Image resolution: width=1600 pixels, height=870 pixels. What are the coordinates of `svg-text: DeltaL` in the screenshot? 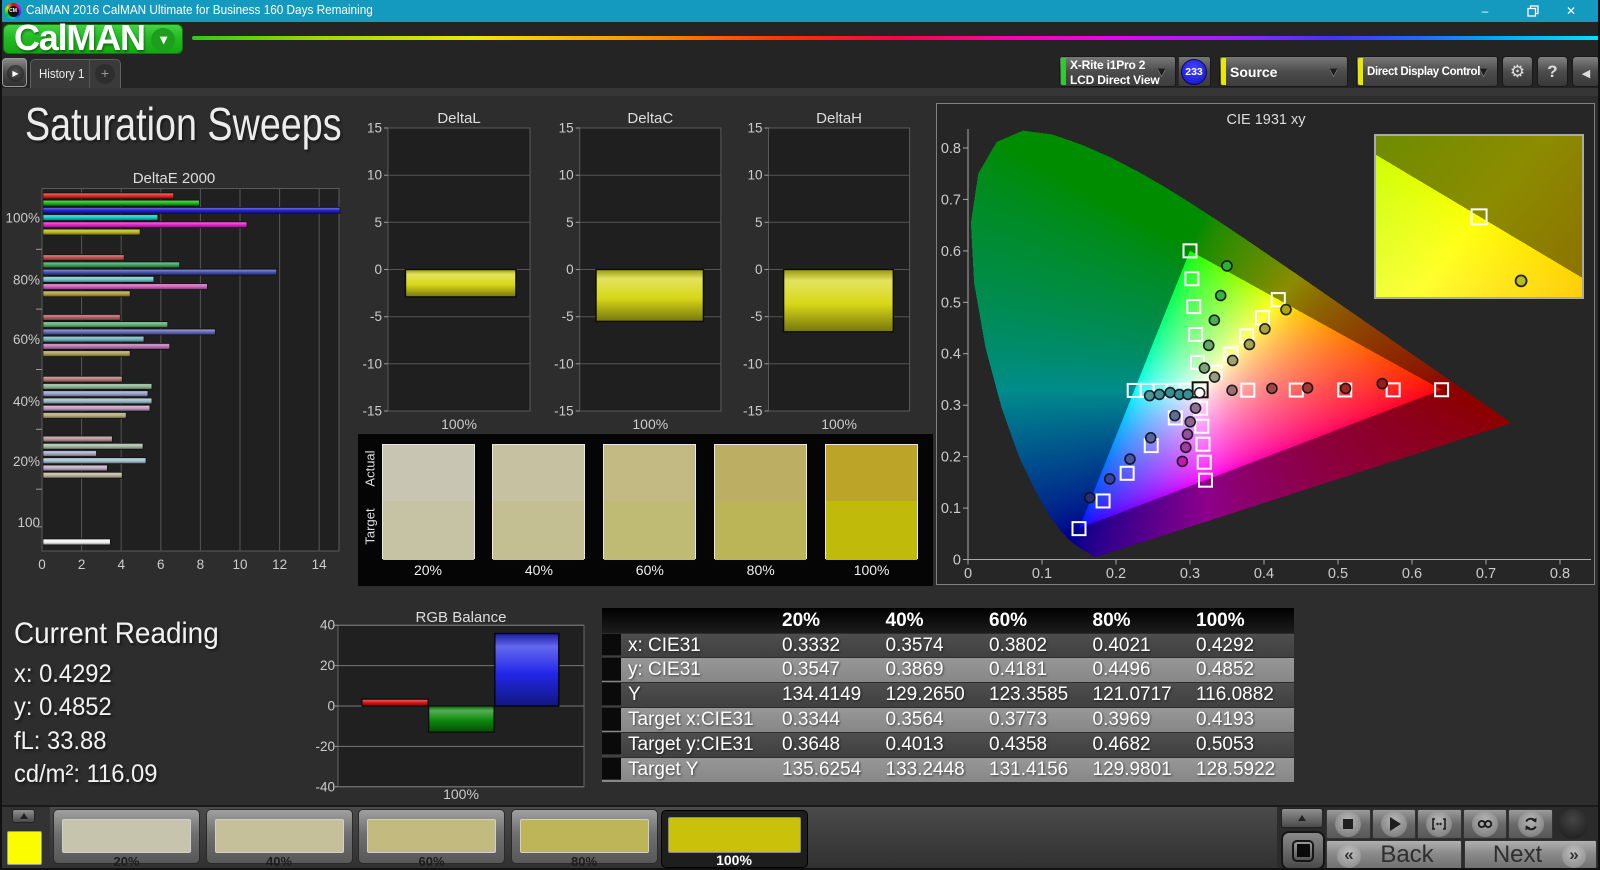 It's located at (458, 118).